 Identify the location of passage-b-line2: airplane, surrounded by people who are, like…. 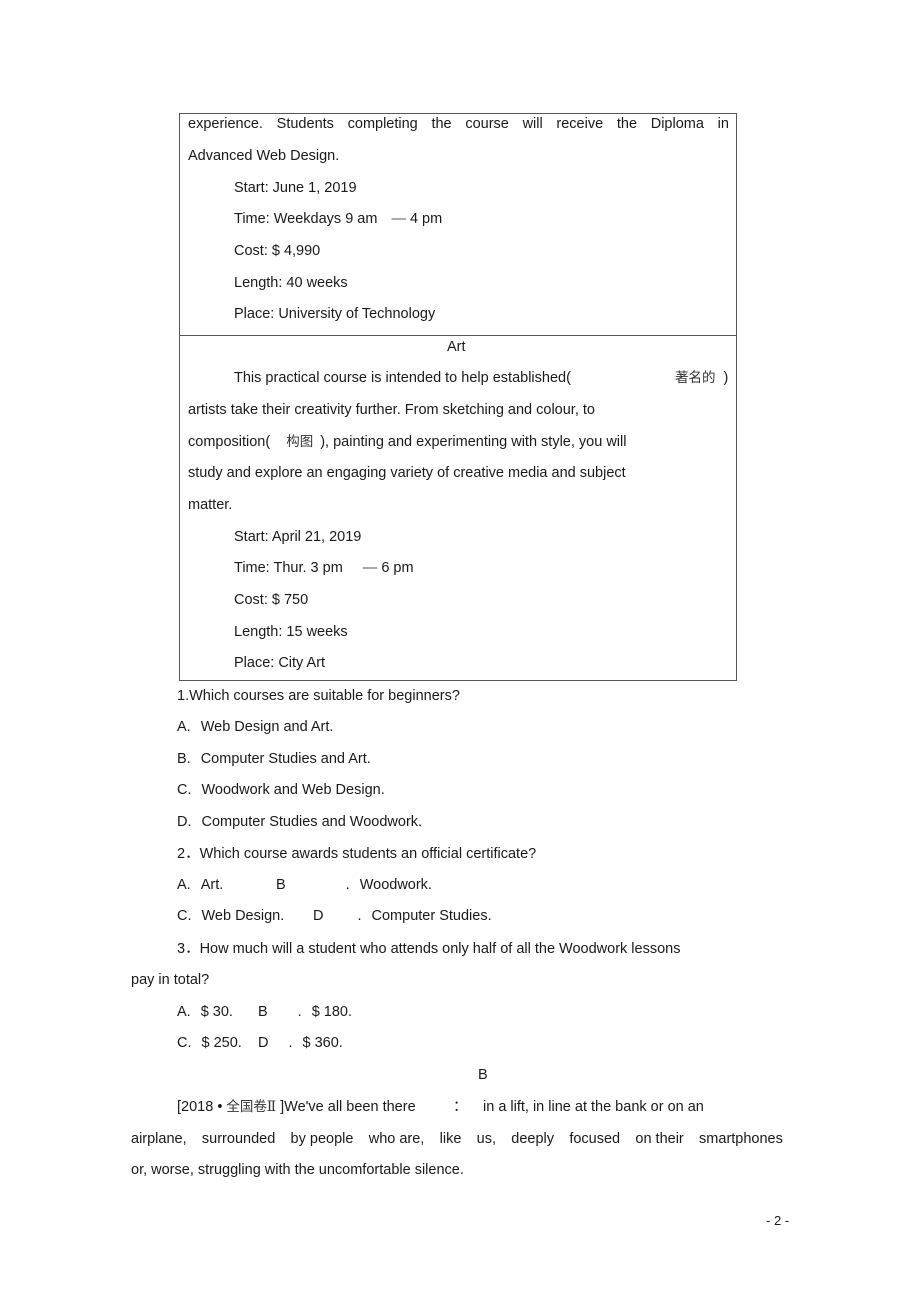
(457, 1139).